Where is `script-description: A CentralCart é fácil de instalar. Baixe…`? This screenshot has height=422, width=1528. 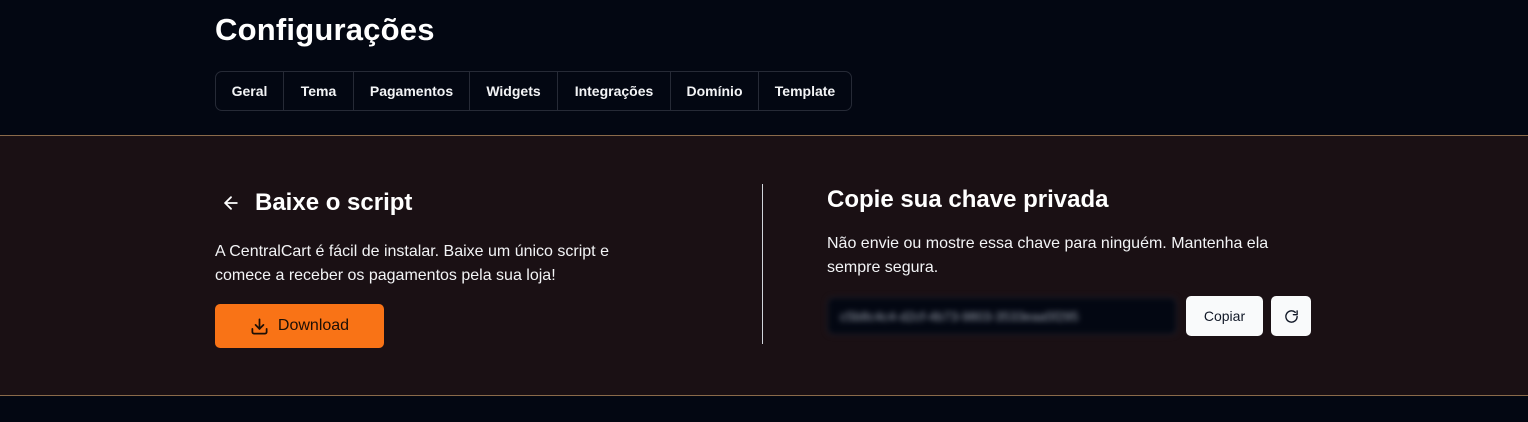
script-description: A CentralCart é fácil de instalar. Baixe… is located at coordinates (412, 263).